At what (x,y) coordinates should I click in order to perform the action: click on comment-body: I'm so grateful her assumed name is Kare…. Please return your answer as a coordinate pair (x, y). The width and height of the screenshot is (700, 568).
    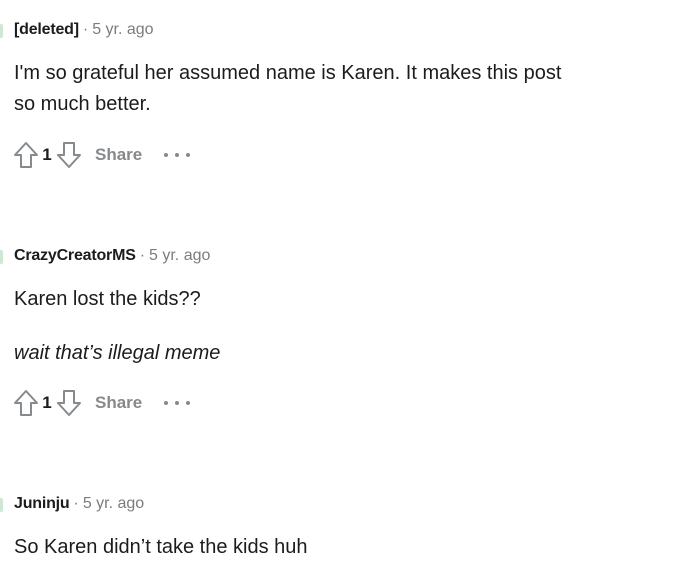
    Looking at the image, I should click on (334, 89).